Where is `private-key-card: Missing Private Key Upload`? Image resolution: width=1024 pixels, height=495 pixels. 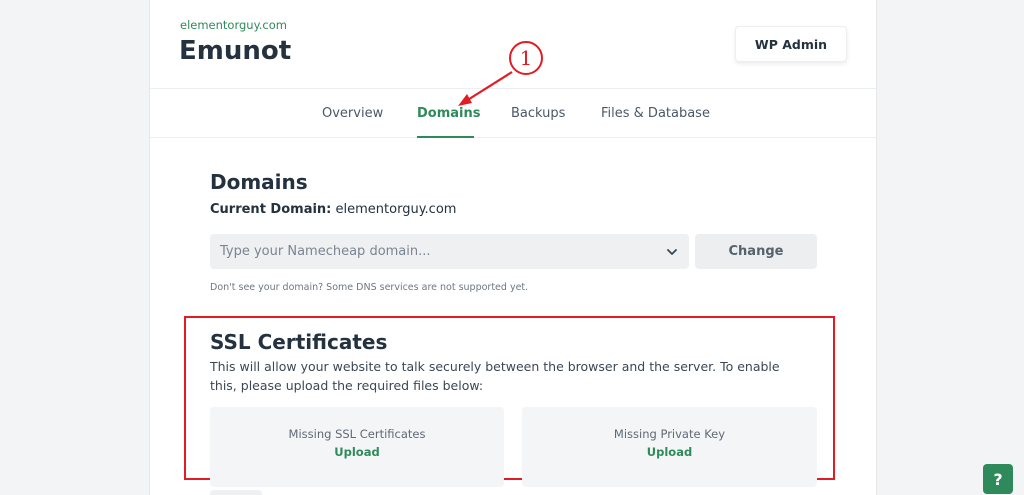
private-key-card: Missing Private Key Upload is located at coordinates (669, 447).